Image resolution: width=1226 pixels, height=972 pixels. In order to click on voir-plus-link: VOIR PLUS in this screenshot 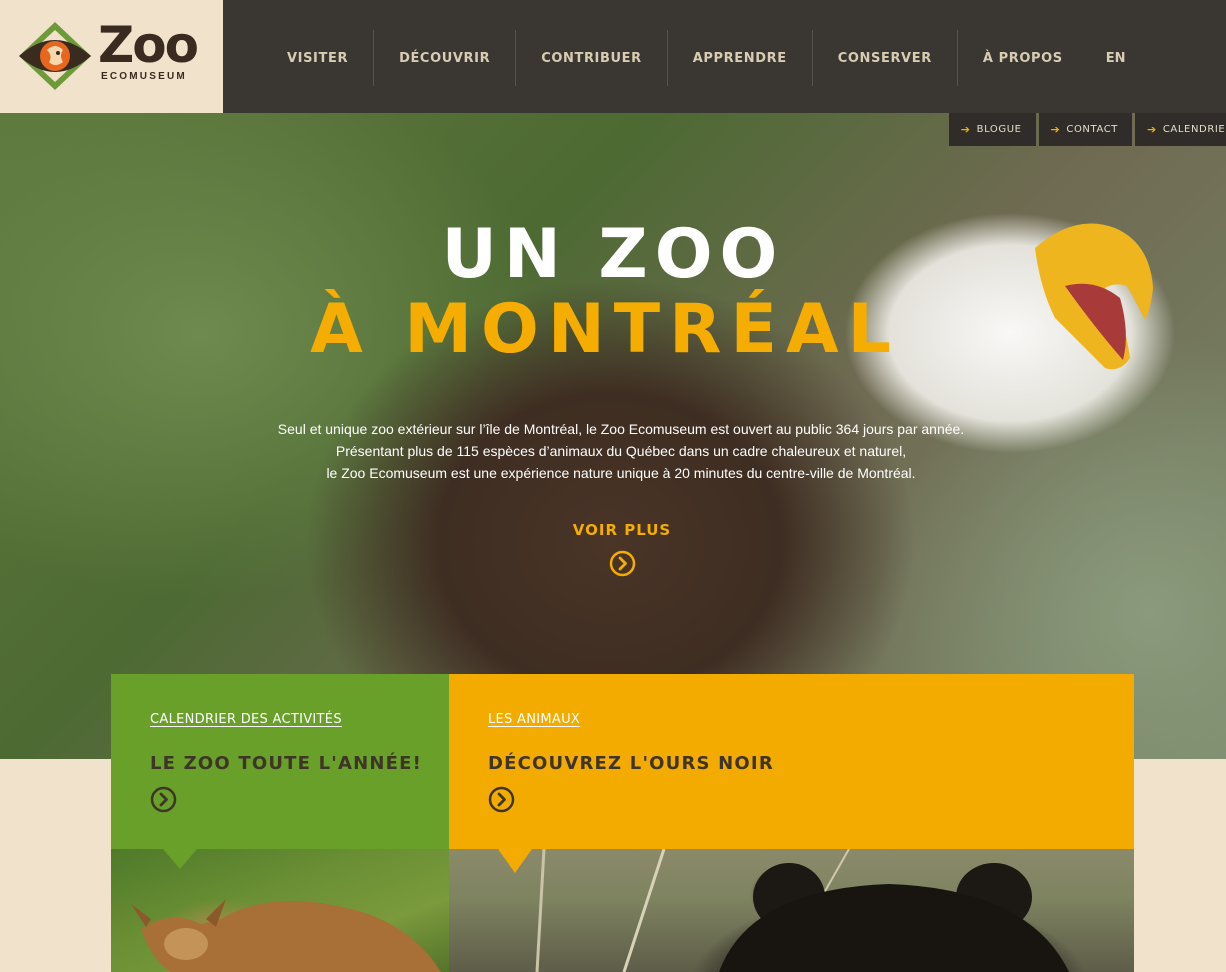, I will do `click(613, 530)`.